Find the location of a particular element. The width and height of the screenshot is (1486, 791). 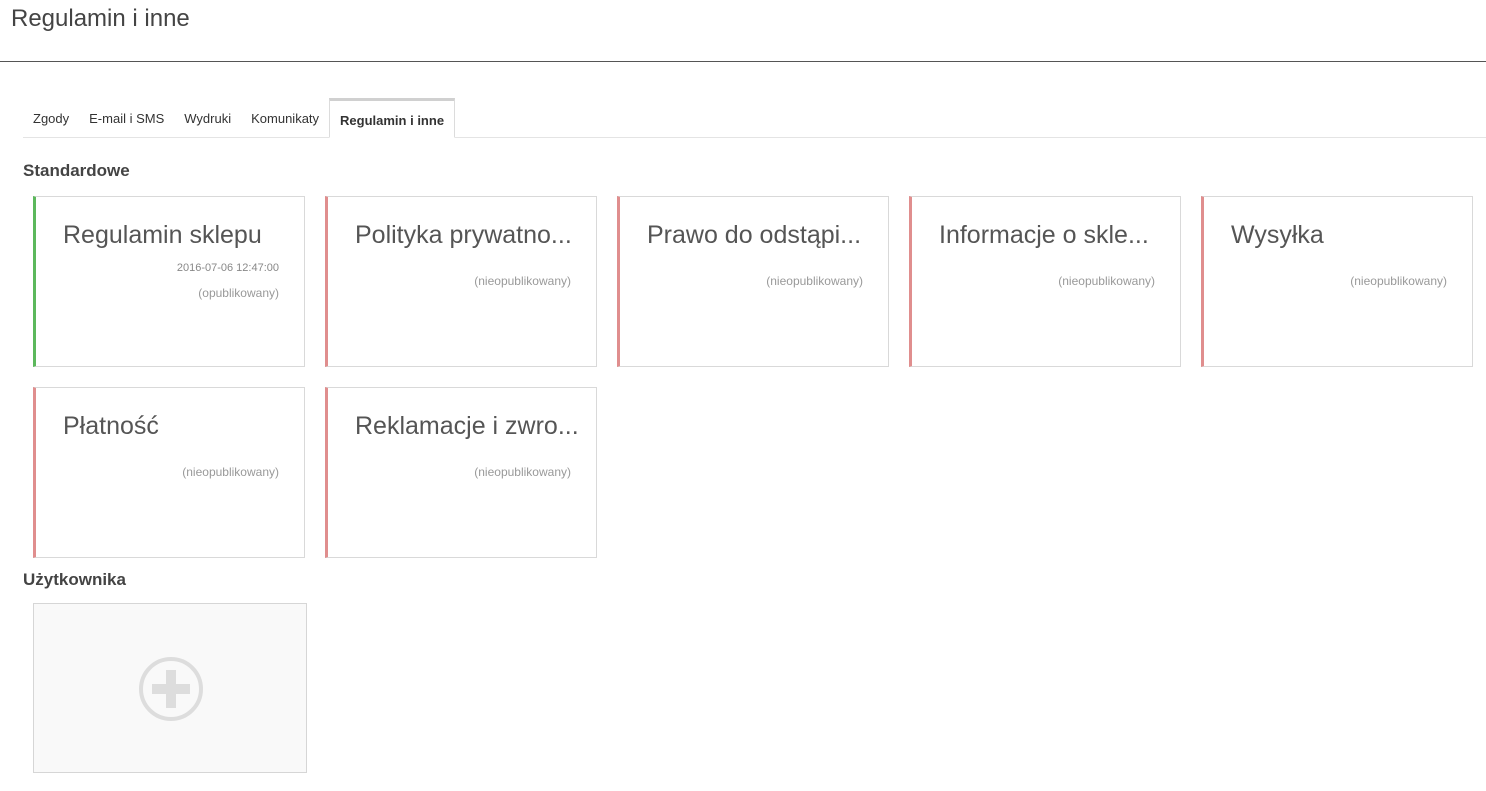

add-document-card is located at coordinates (170, 688).